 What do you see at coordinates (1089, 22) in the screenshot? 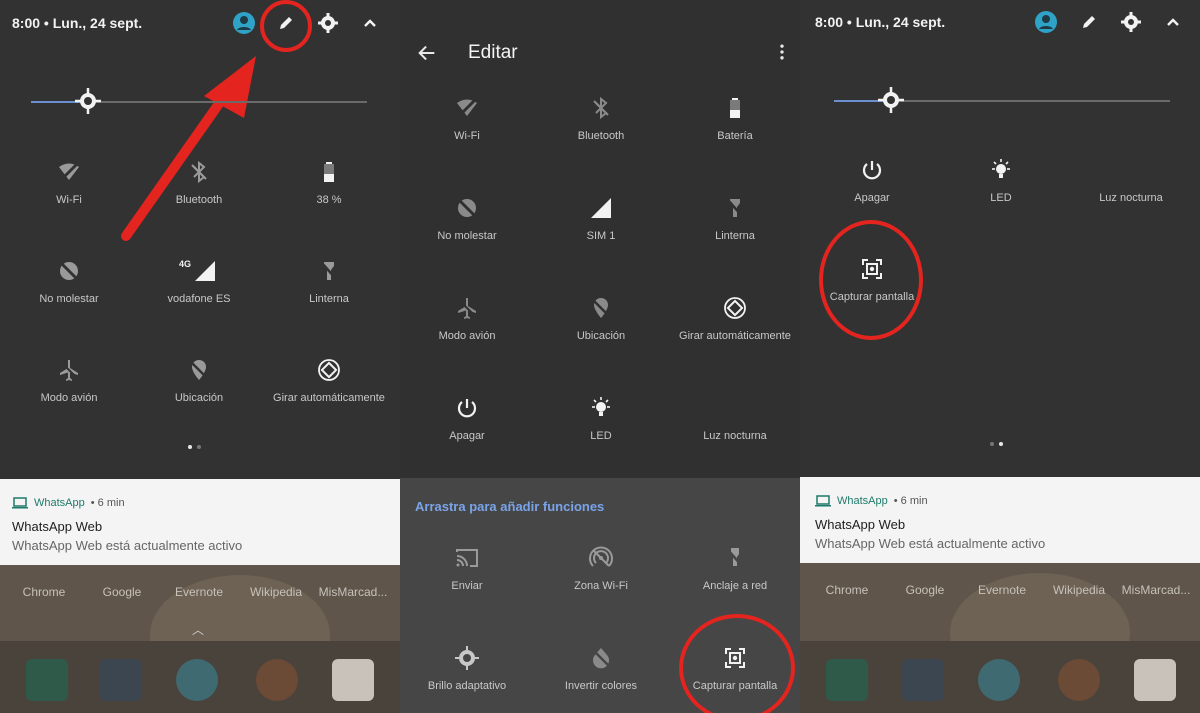
I see `edit-pencil-icon` at bounding box center [1089, 22].